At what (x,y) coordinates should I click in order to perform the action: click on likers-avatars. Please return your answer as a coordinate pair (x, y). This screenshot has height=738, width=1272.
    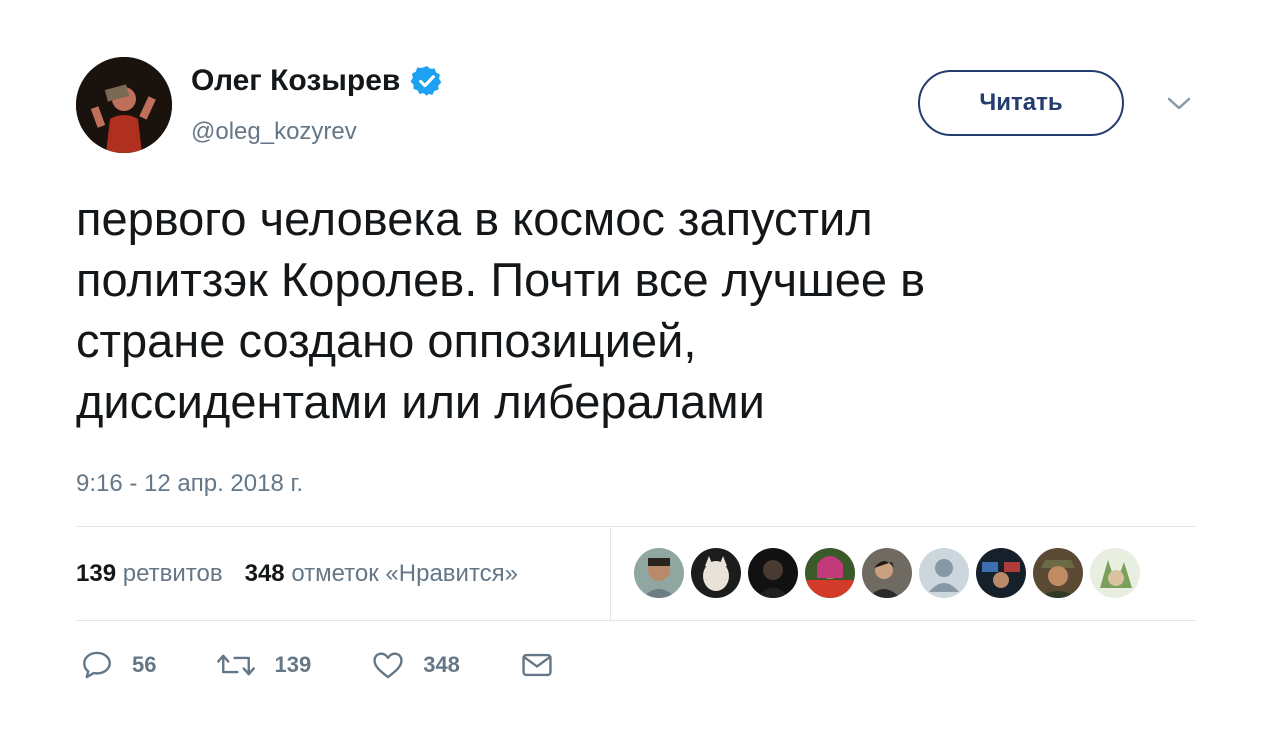
    Looking at the image, I should click on (887, 573).